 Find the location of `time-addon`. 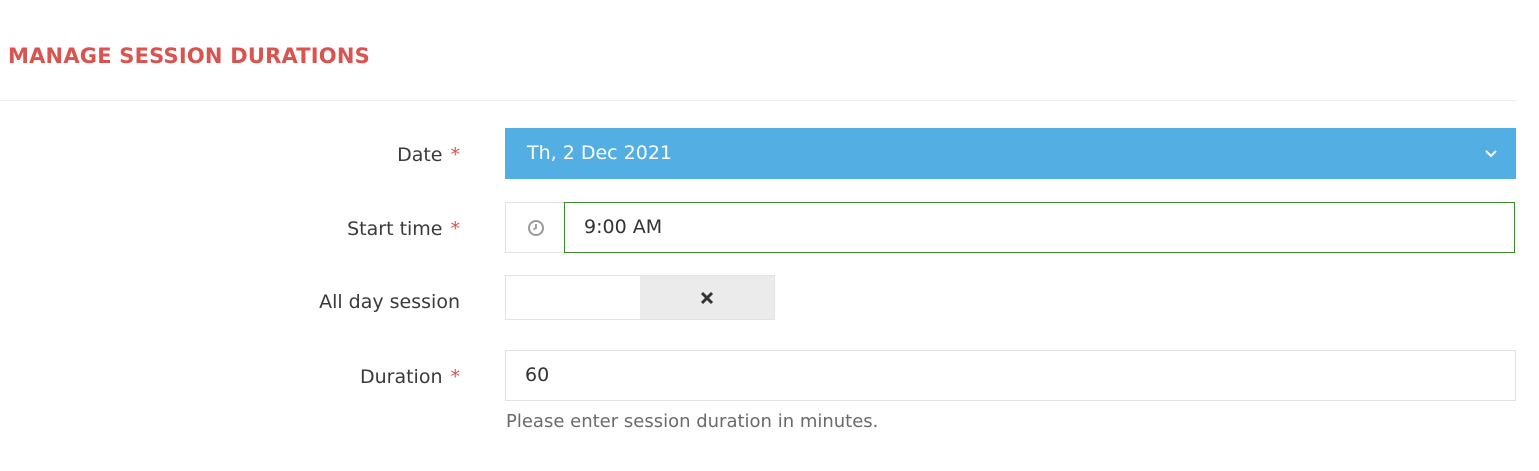

time-addon is located at coordinates (535, 227).